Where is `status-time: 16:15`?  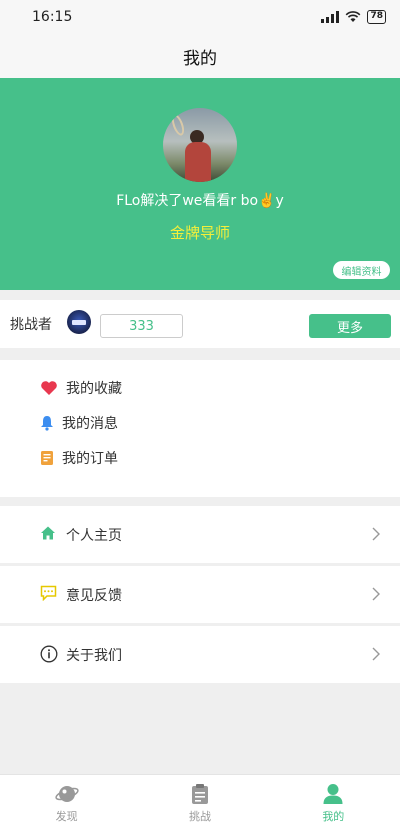
status-time: 16:15 is located at coordinates (52, 17).